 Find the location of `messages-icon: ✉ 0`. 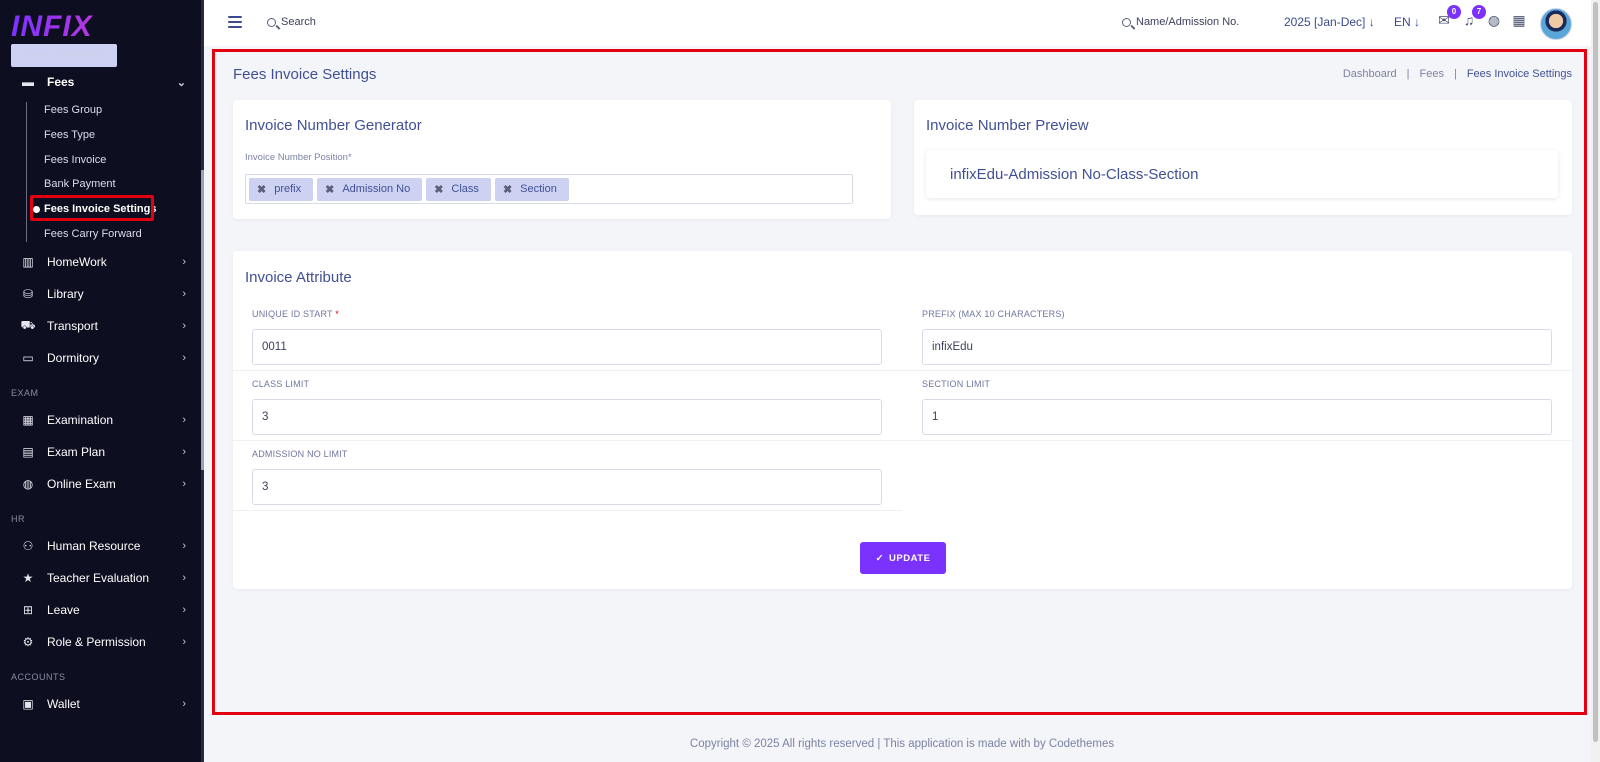

messages-icon: ✉ 0 is located at coordinates (1448, 16).